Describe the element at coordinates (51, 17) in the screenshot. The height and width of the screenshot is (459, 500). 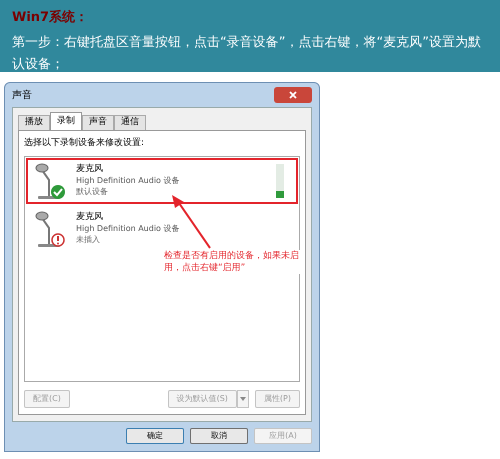
I see `banner-heading: Win7系统：` at that location.